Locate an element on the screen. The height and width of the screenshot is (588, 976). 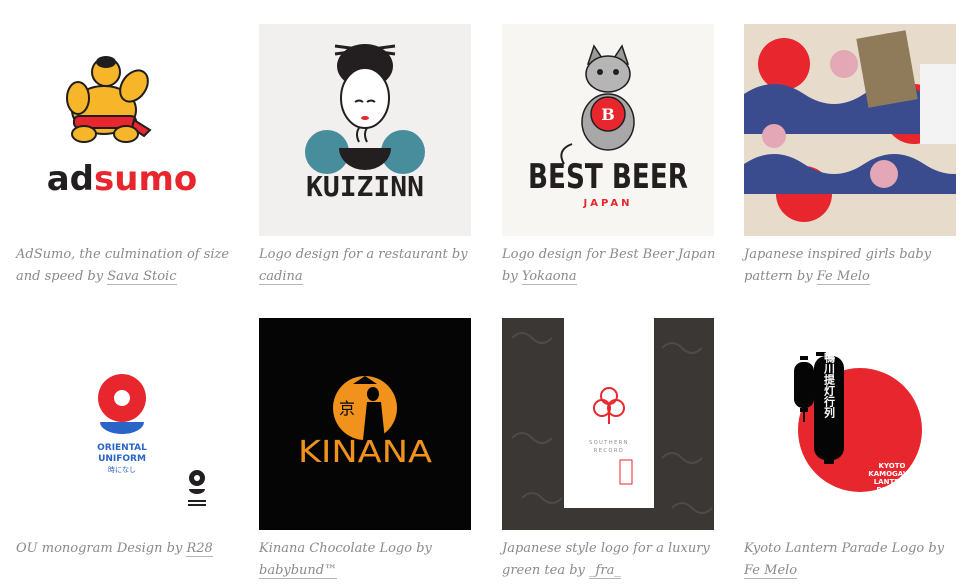
ou-monogram-icon is located at coordinates (122, 404).